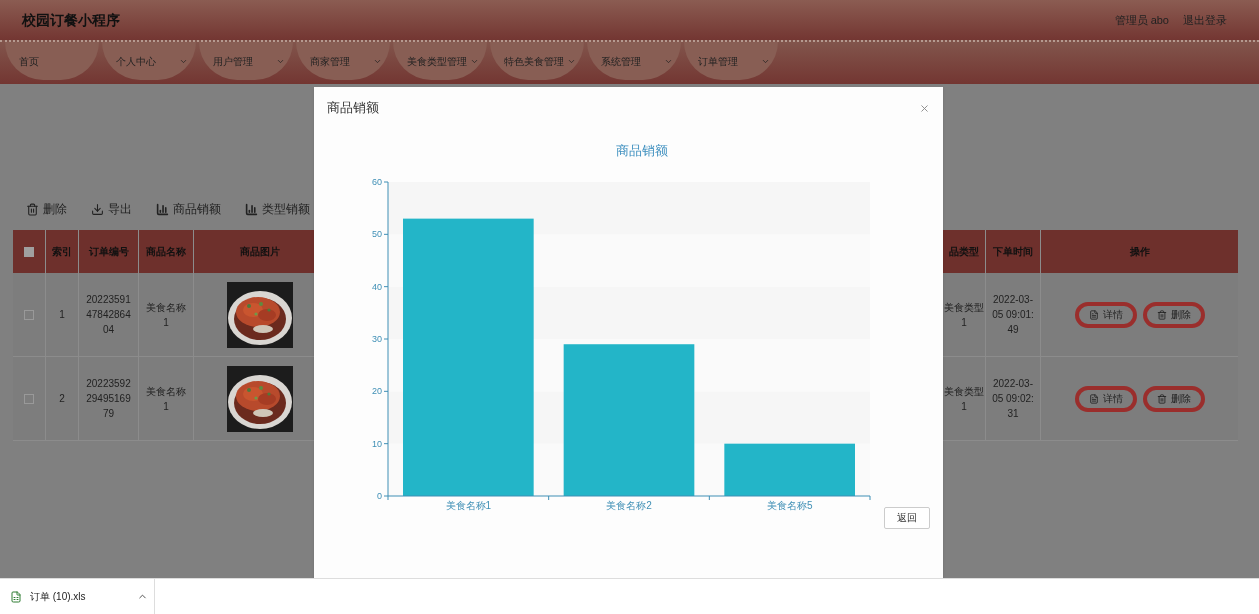 This screenshot has width=1259, height=614. What do you see at coordinates (29, 251) in the screenshot?
I see `select-all-checkbox` at bounding box center [29, 251].